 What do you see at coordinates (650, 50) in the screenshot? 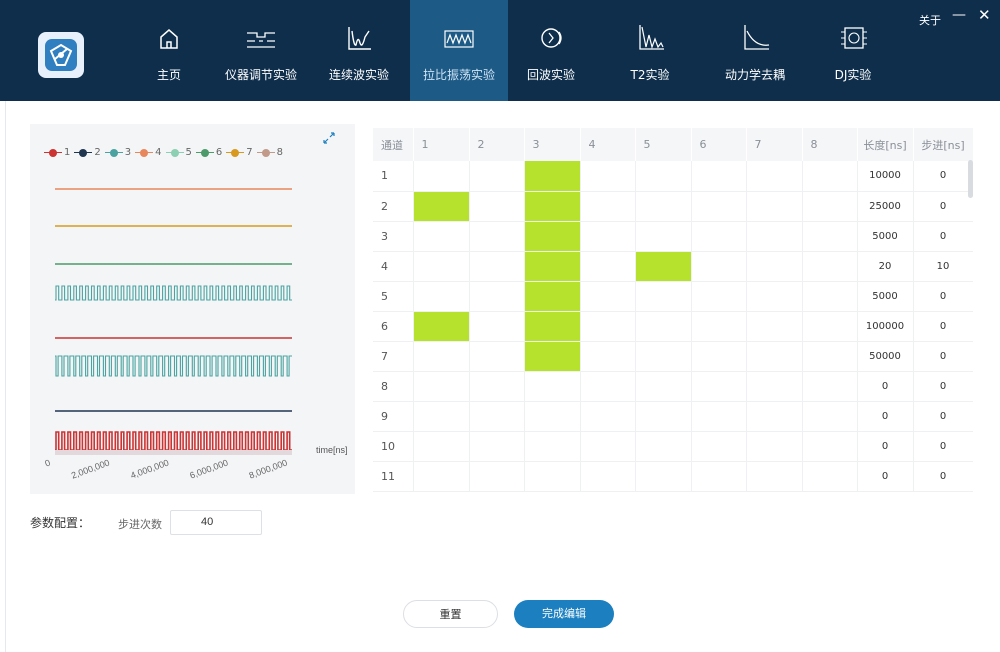
I see `nav-item-t2: T2实验` at bounding box center [650, 50].